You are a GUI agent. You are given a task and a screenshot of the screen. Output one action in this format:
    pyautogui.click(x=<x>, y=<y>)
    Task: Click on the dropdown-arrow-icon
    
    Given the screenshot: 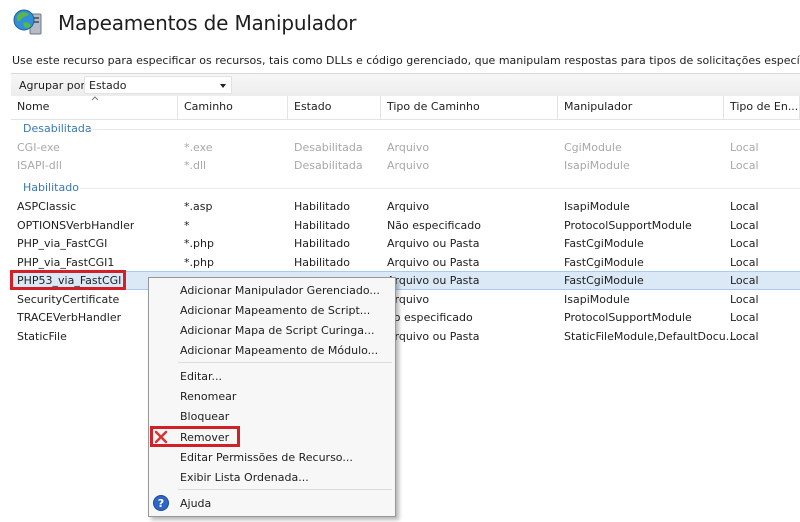 What is the action you would take?
    pyautogui.click(x=223, y=86)
    